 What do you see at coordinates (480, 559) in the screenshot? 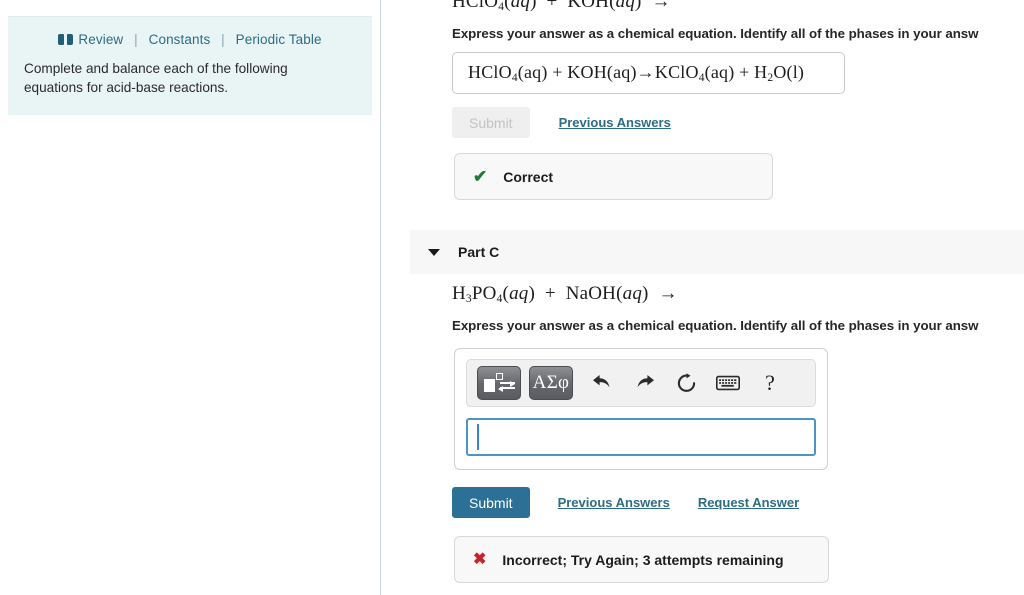
I see `cross-icon: ✖` at bounding box center [480, 559].